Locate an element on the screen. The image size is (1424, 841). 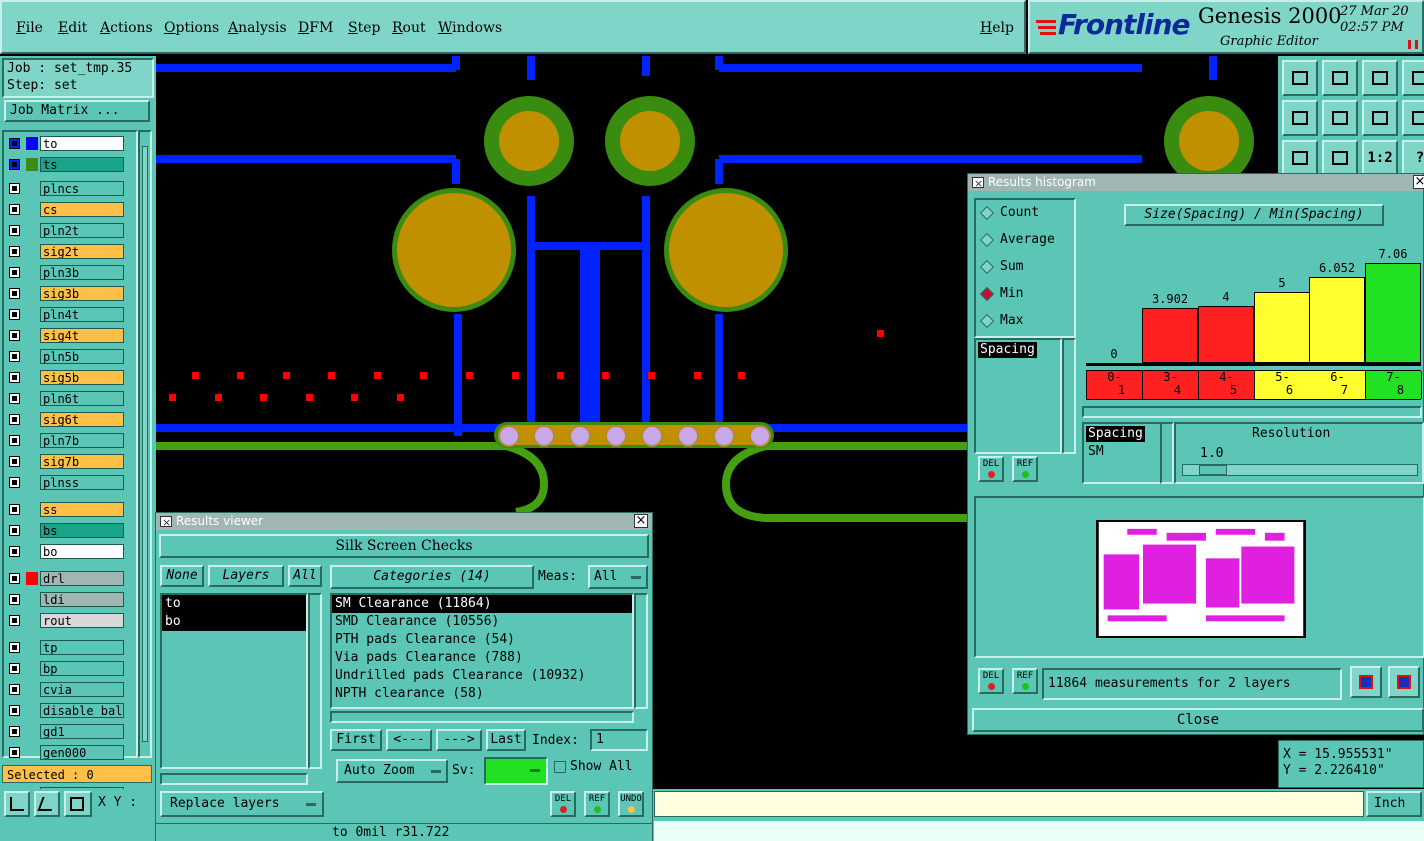
scale-icon: 1:2 is located at coordinates (1380, 158).